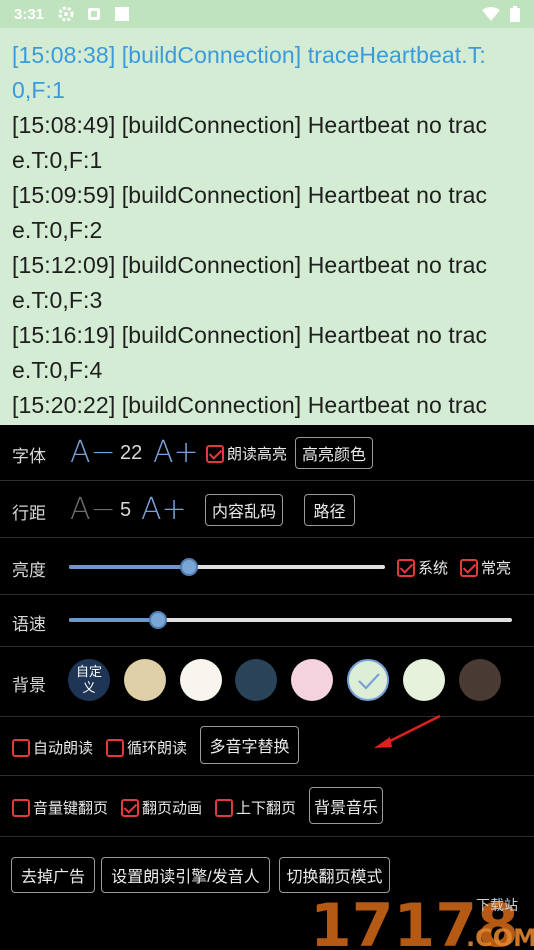 The width and height of the screenshot is (534, 950). What do you see at coordinates (491, 14) in the screenshot?
I see `wifi-icon` at bounding box center [491, 14].